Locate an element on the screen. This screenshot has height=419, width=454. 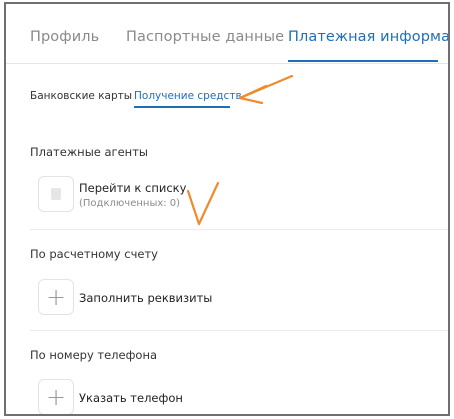
add-phone-link: Указать телефон is located at coordinates (131, 398).